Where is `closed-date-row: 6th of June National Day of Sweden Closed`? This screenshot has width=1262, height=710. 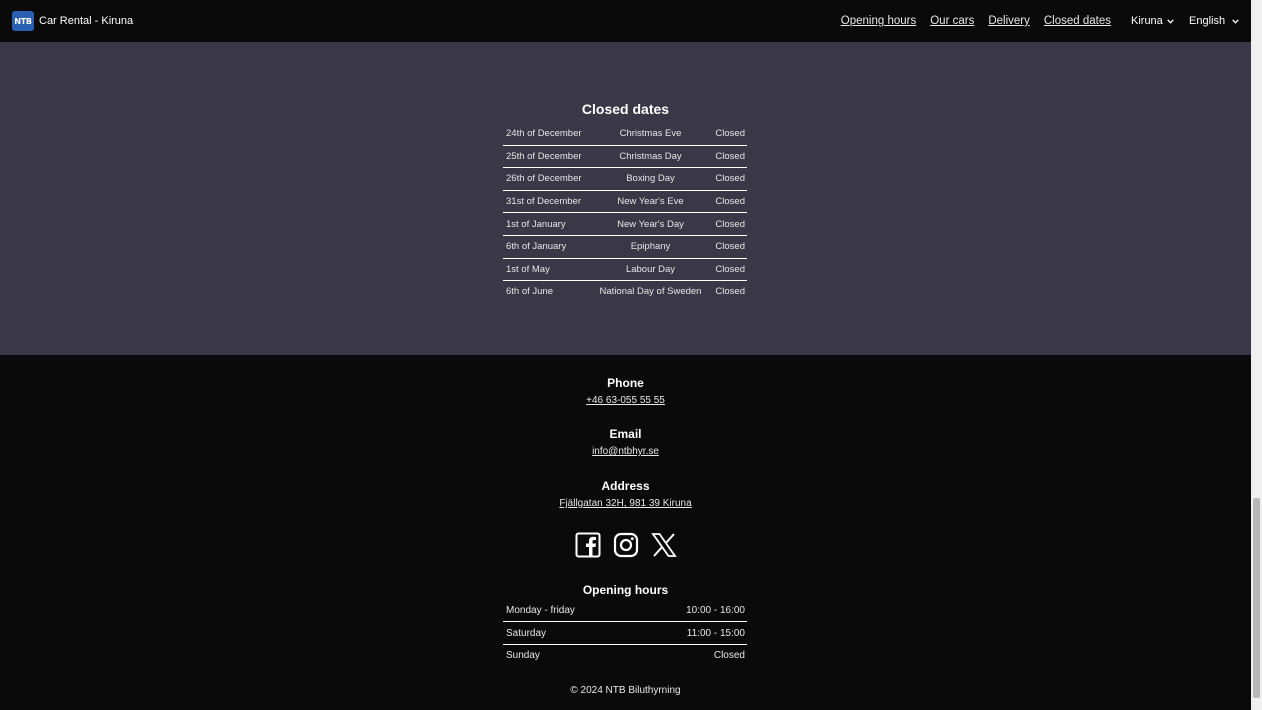
closed-date-row: 6th of June National Day of Sweden Closed is located at coordinates (625, 292).